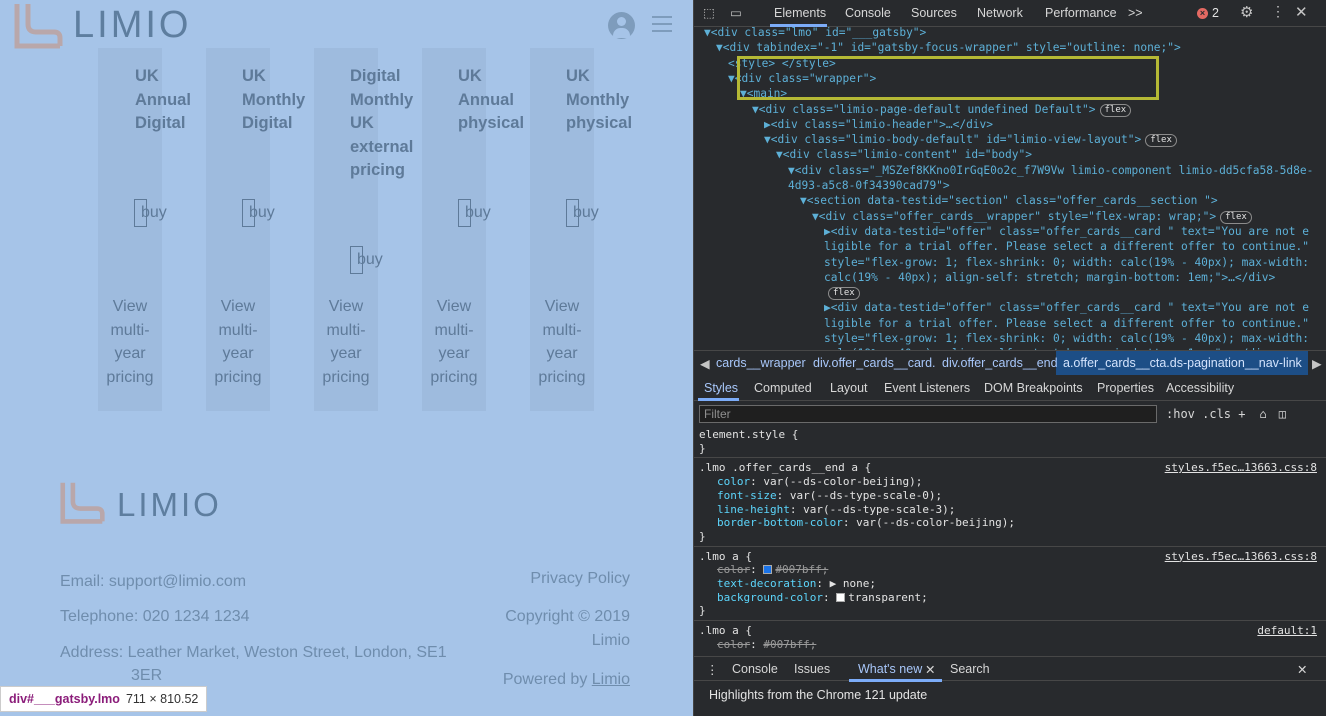 This screenshot has width=1326, height=716. I want to click on paint-icon: ⌂, so click(1262, 414).